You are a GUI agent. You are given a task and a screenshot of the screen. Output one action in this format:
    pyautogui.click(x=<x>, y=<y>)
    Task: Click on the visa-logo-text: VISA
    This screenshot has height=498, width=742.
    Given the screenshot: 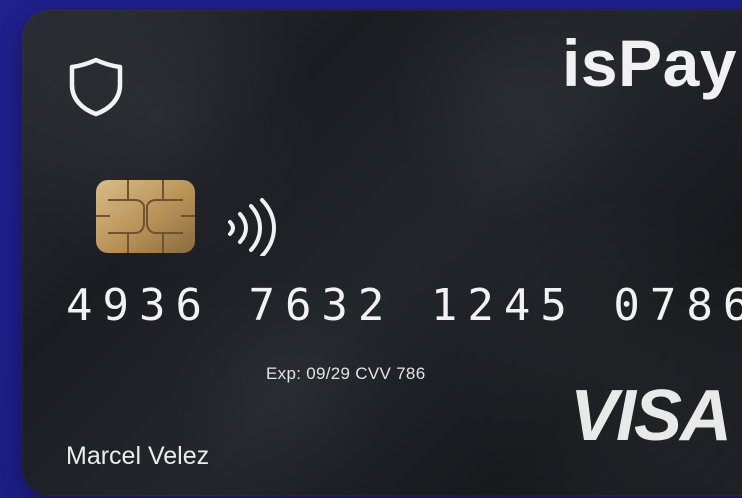 What is the action you would take?
    pyautogui.click(x=651, y=416)
    